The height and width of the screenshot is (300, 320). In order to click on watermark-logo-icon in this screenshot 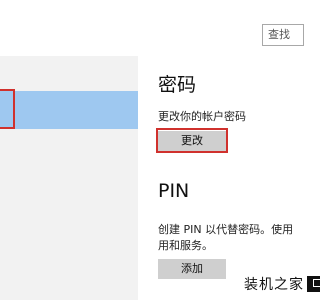, I will do `click(313, 284)`.